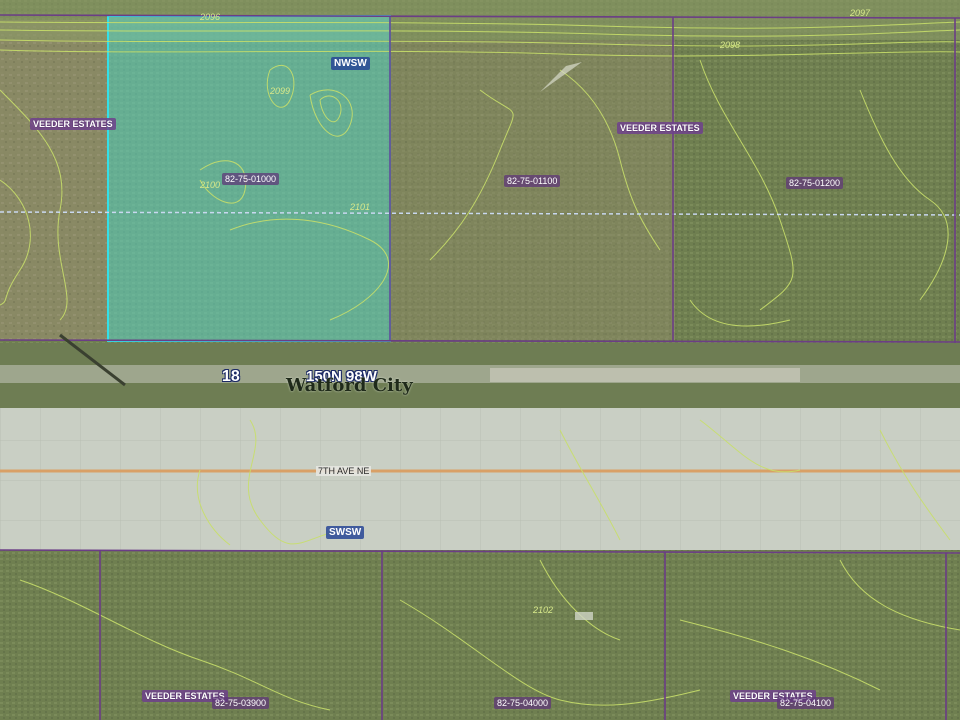  What do you see at coordinates (210, 185) in the screenshot?
I see `contour-label: 2100` at bounding box center [210, 185].